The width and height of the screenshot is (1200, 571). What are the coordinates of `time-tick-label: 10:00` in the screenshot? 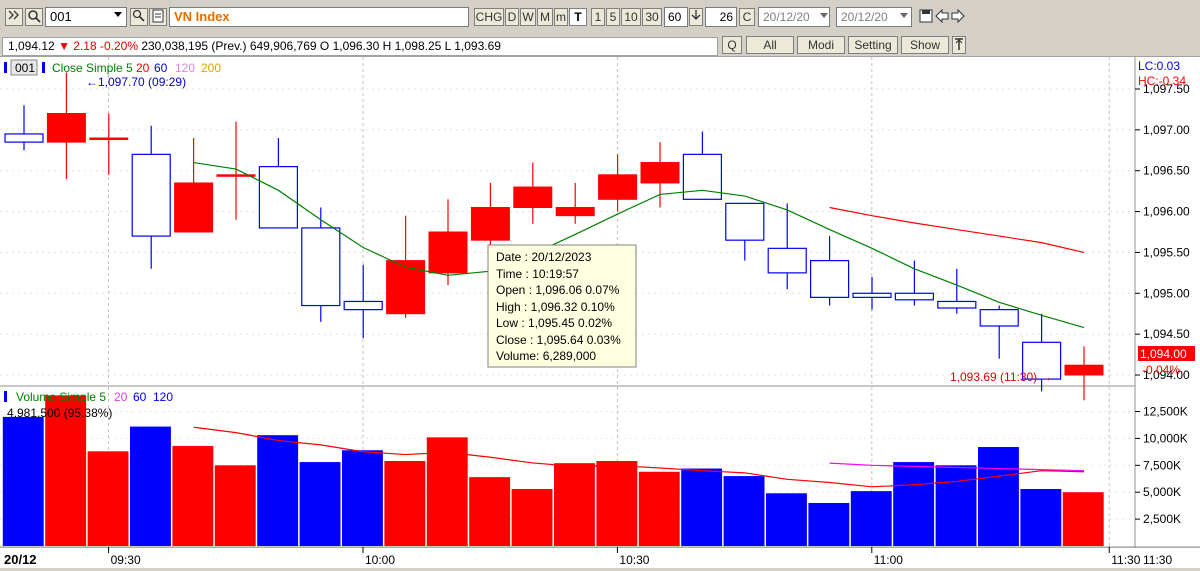 It's located at (380, 560).